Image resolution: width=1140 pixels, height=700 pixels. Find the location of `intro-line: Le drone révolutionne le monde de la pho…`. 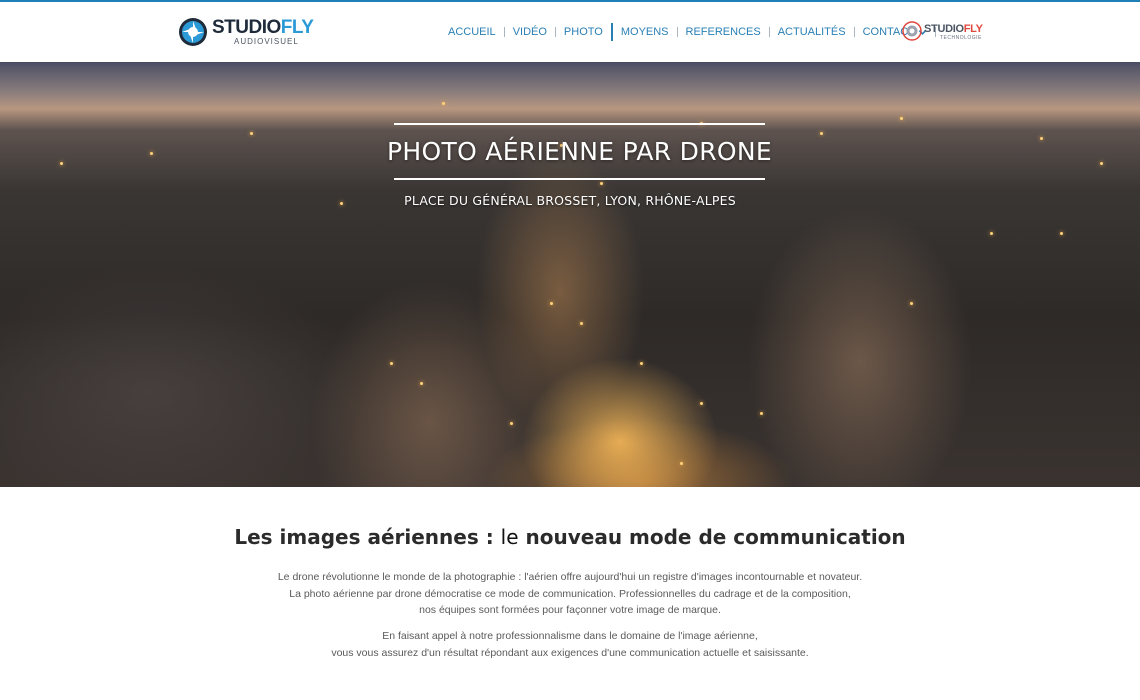

intro-line: Le drone révolutionne le monde de la pho… is located at coordinates (570, 577).